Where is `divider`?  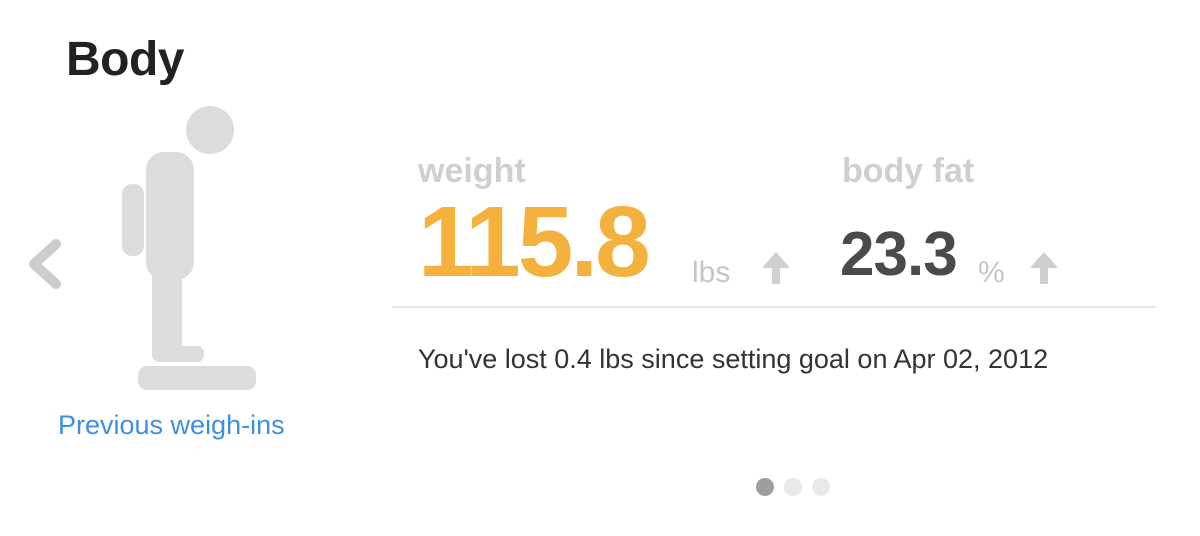 divider is located at coordinates (774, 307).